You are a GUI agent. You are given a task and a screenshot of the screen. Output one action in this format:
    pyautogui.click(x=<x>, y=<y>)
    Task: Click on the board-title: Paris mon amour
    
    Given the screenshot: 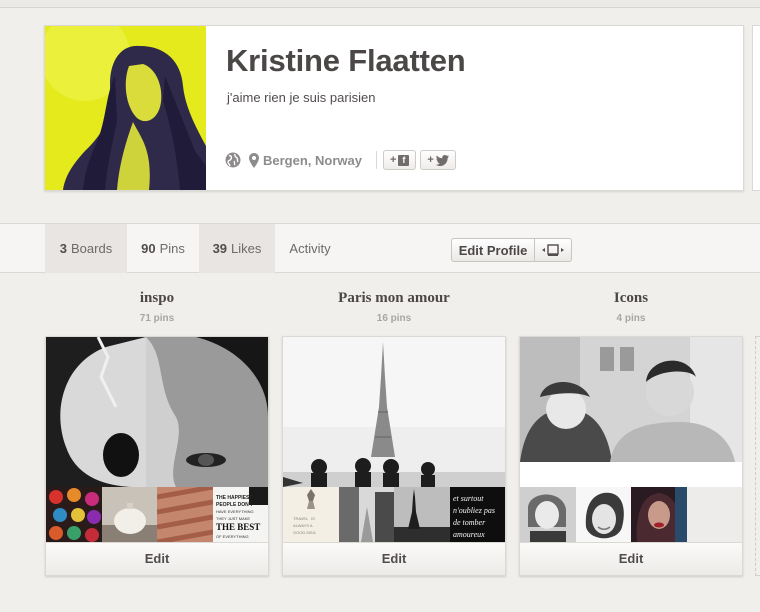 What is the action you would take?
    pyautogui.click(x=394, y=300)
    